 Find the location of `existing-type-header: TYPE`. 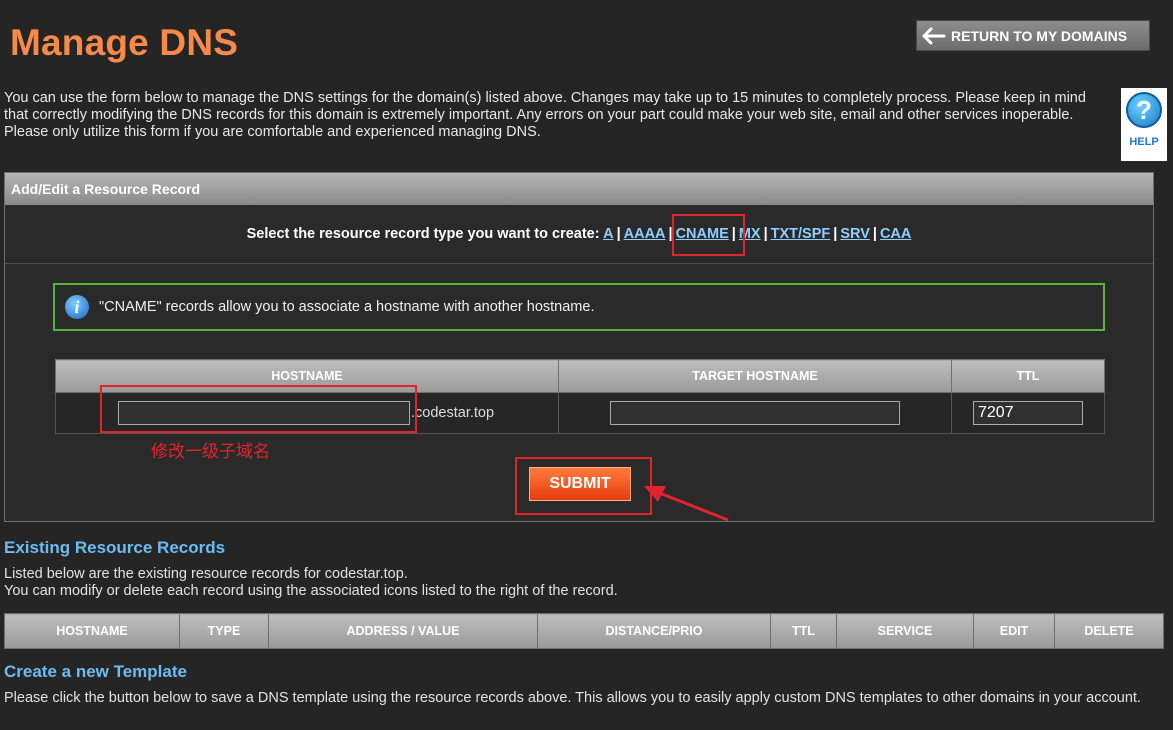

existing-type-header: TYPE is located at coordinates (224, 631).